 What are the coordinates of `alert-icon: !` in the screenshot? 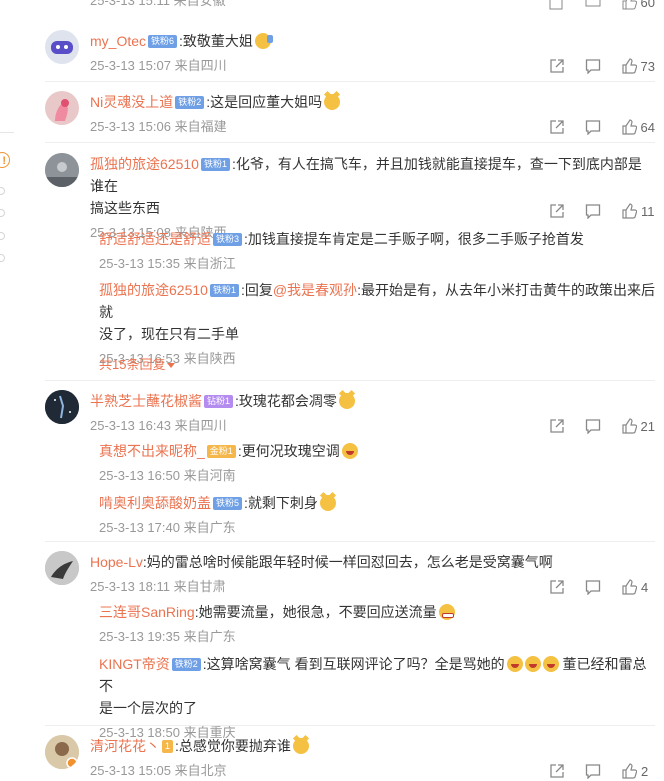 It's located at (5, 160).